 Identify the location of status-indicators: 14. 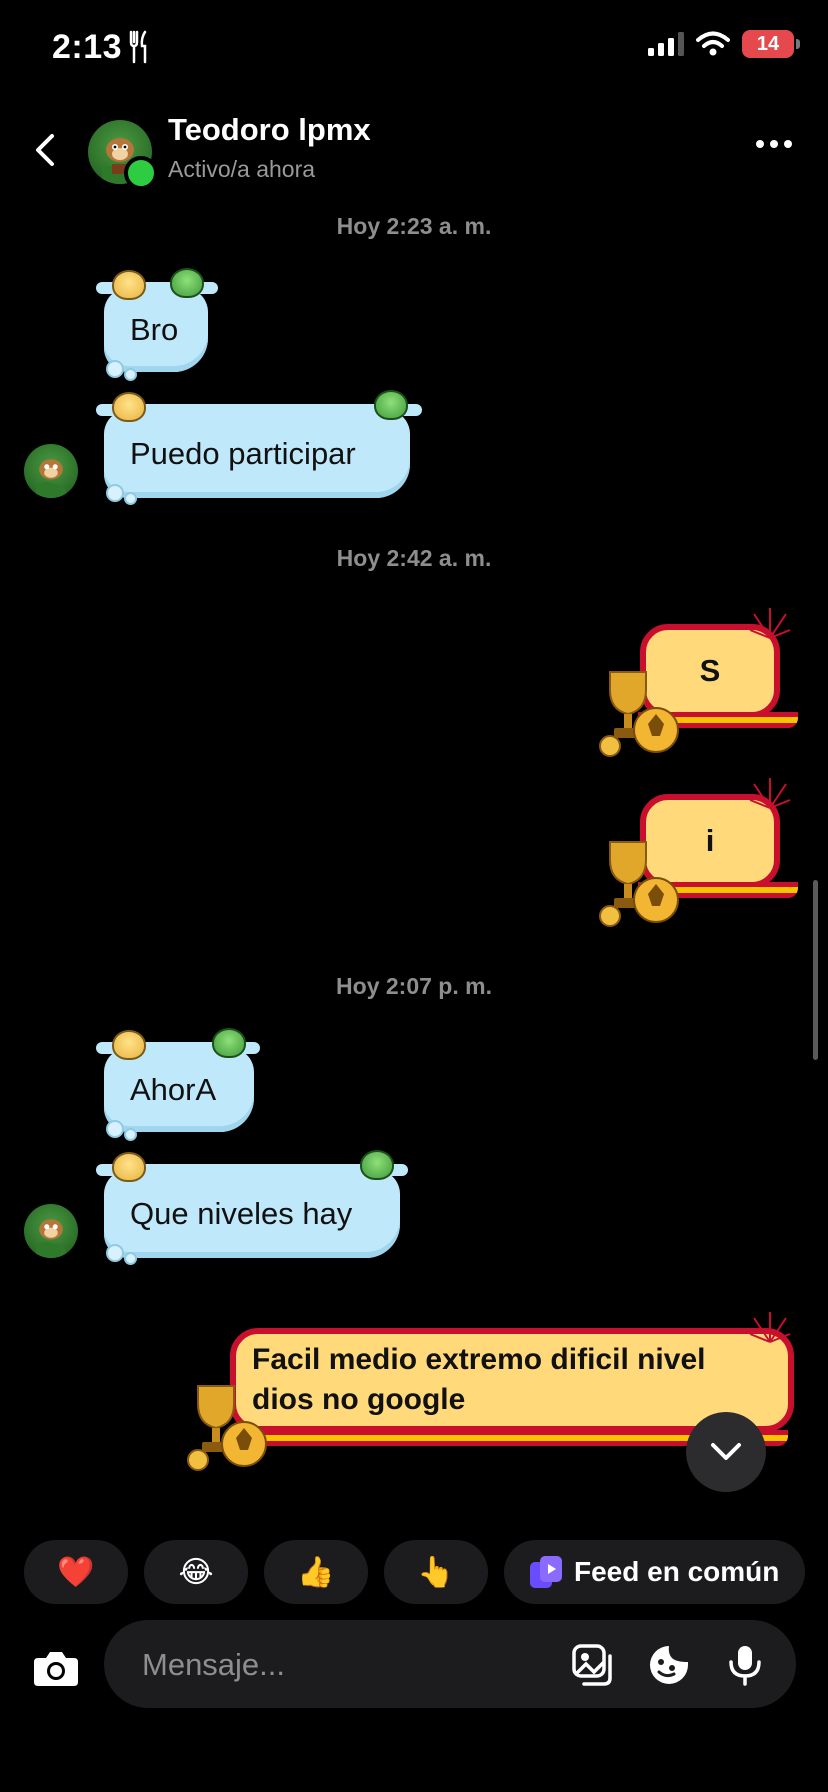
(724, 44).